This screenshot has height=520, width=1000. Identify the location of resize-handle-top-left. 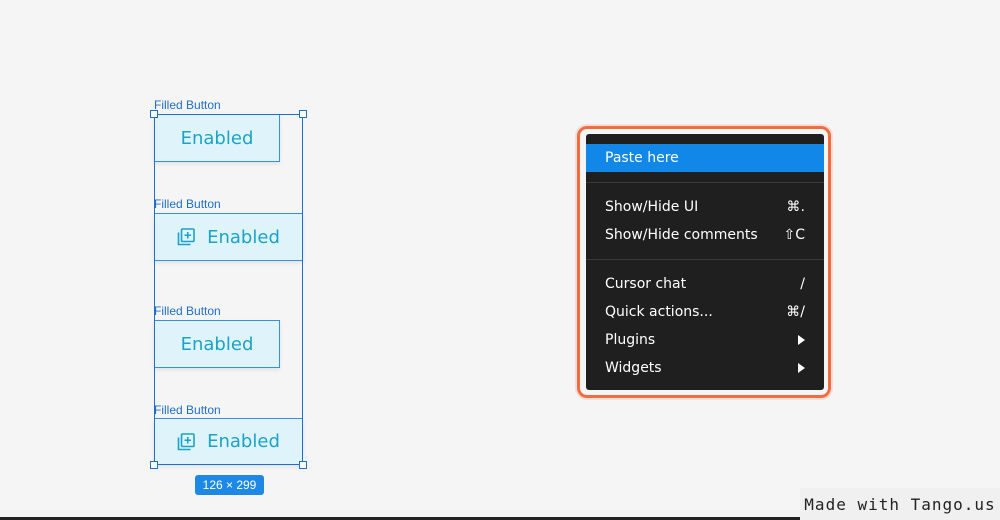
(154, 114).